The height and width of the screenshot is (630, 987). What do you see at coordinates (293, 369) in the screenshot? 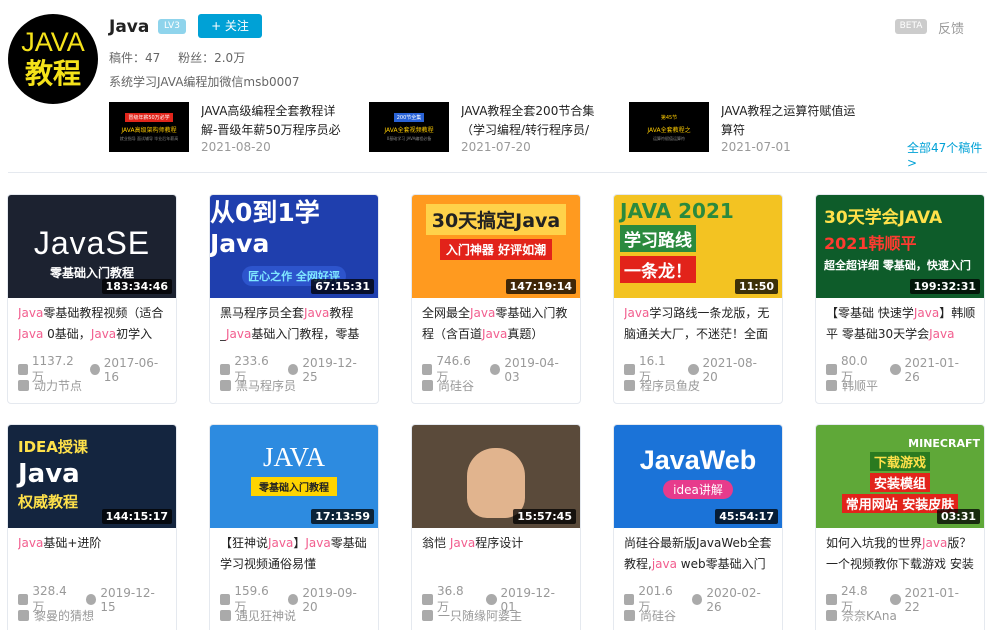
I see `clock-icon` at bounding box center [293, 369].